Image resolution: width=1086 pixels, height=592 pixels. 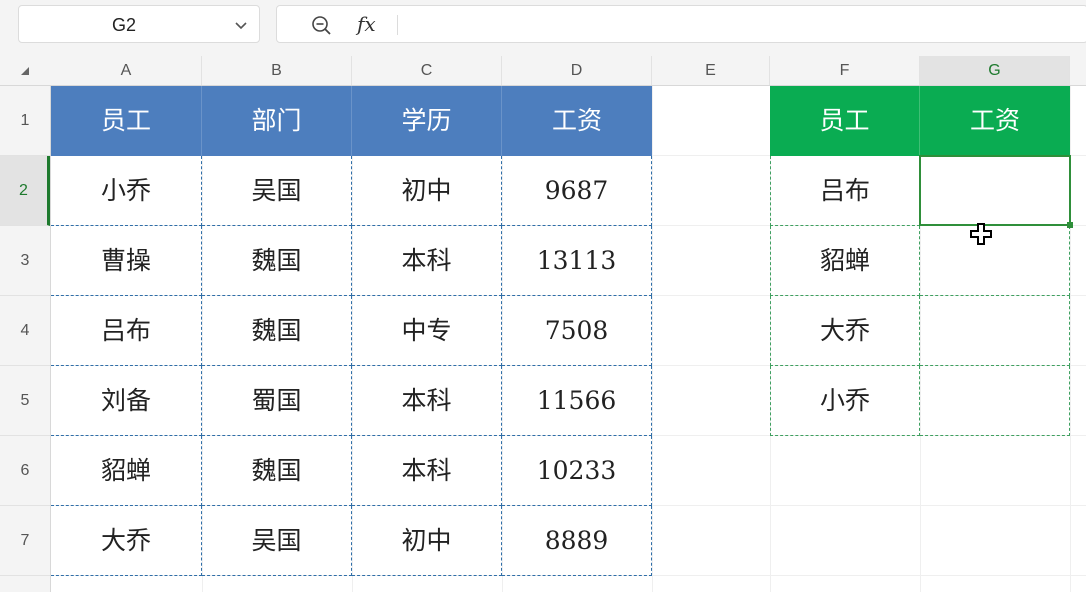 What do you see at coordinates (845, 331) in the screenshot?
I see `table2-cell: 大乔` at bounding box center [845, 331].